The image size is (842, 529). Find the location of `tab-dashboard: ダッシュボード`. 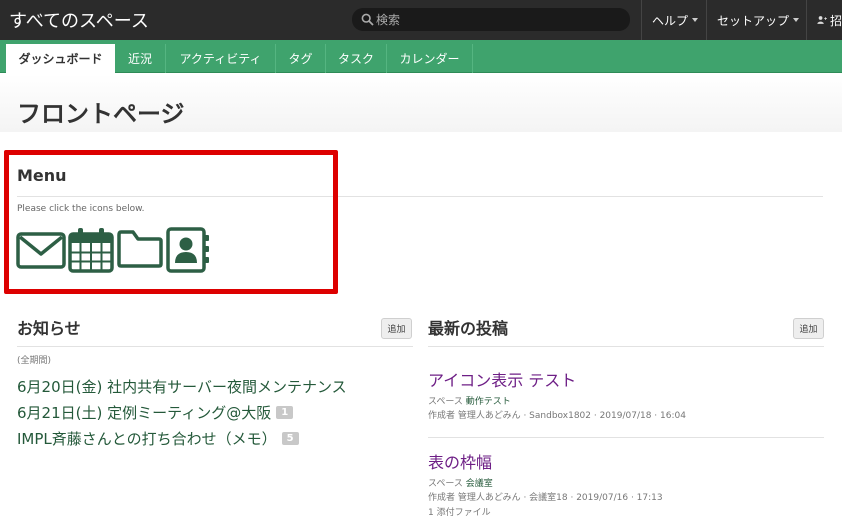

tab-dashboard: ダッシュボード is located at coordinates (60, 58).